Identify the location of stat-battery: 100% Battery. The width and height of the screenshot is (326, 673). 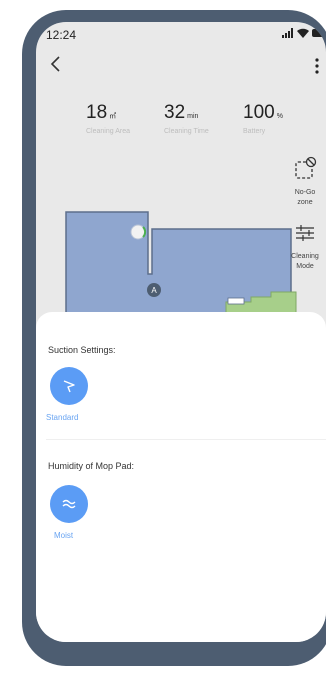
(263, 118).